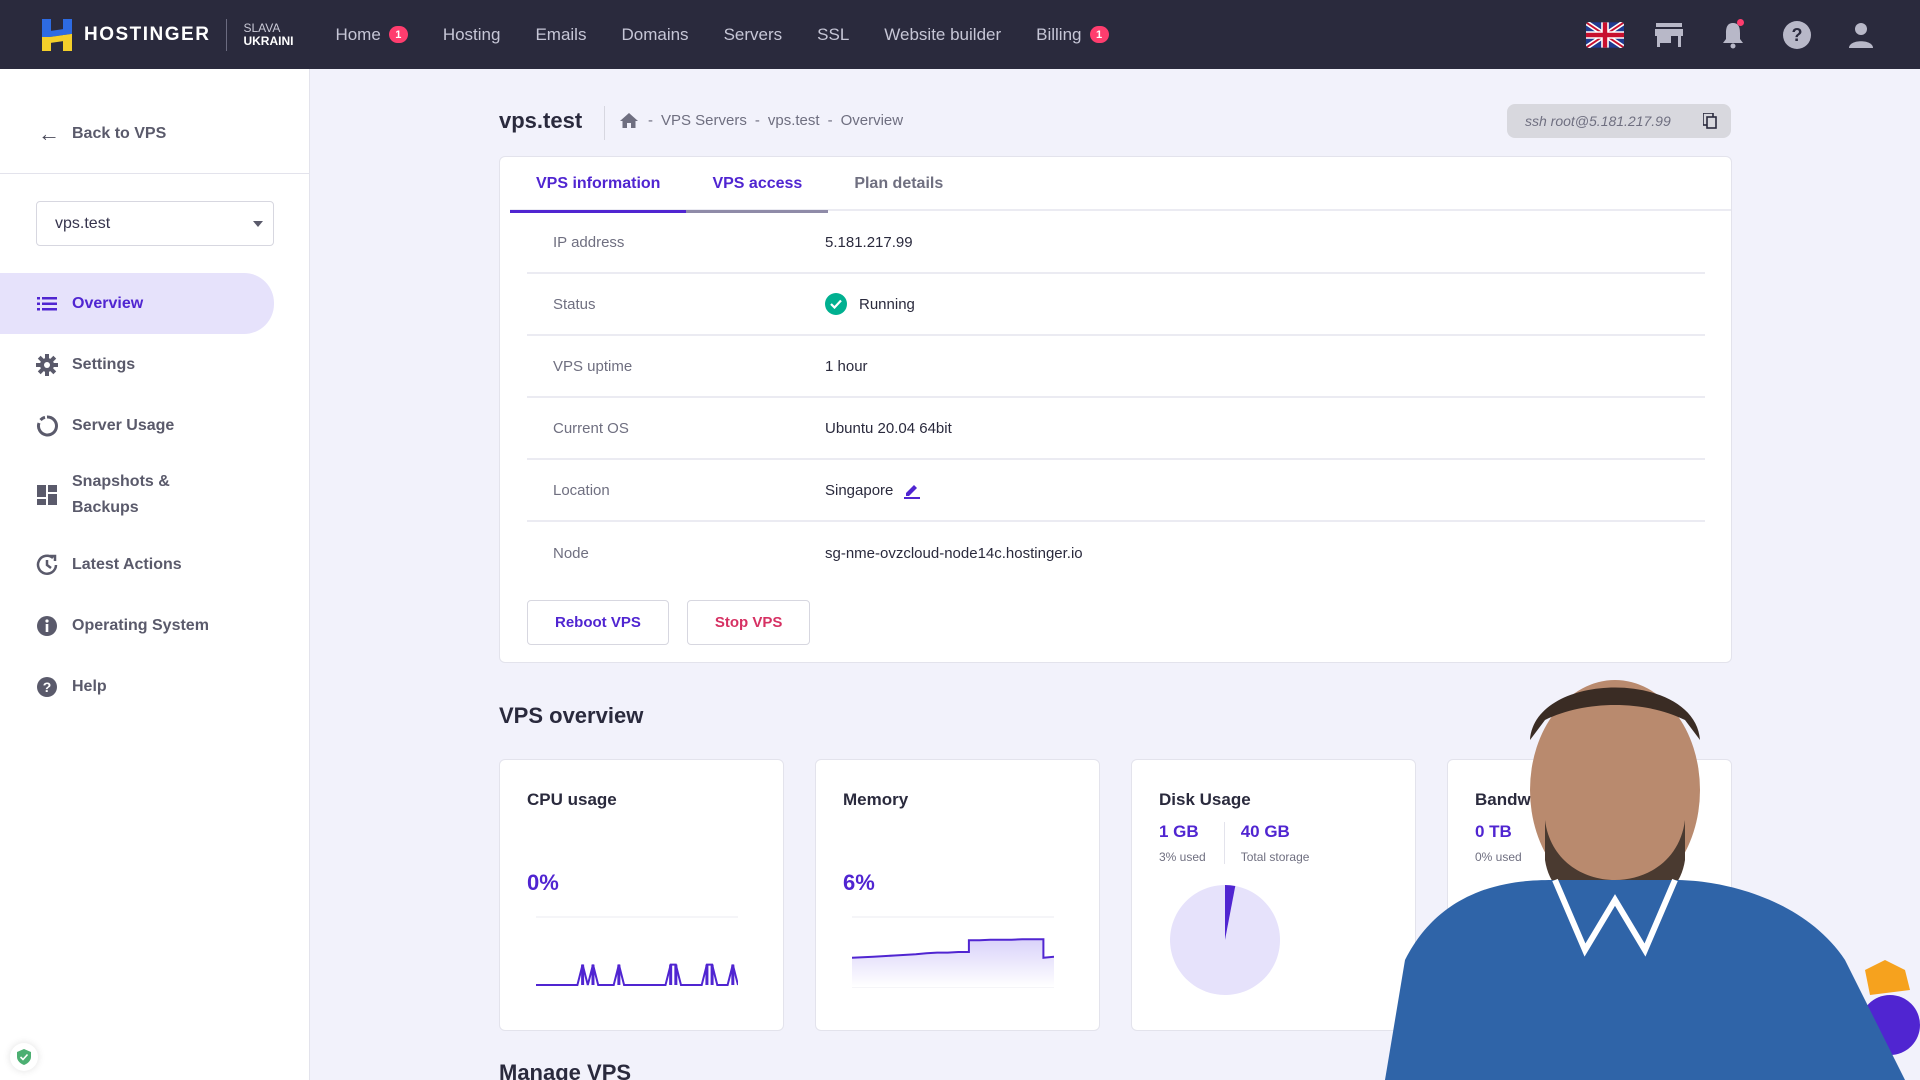 This screenshot has height=1080, width=1920. What do you see at coordinates (748, 622) in the screenshot?
I see `stop-vps-button: Stop VPS` at bounding box center [748, 622].